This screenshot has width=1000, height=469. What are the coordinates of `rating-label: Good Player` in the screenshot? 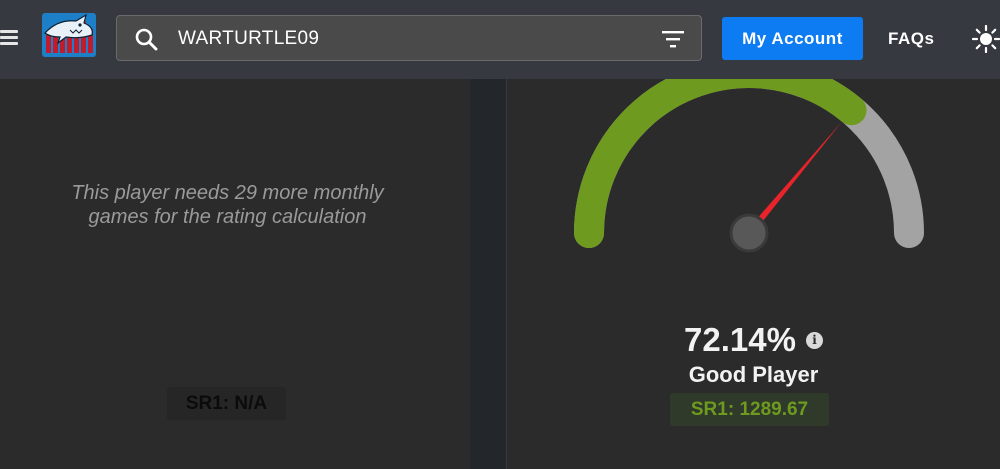 It's located at (753, 374).